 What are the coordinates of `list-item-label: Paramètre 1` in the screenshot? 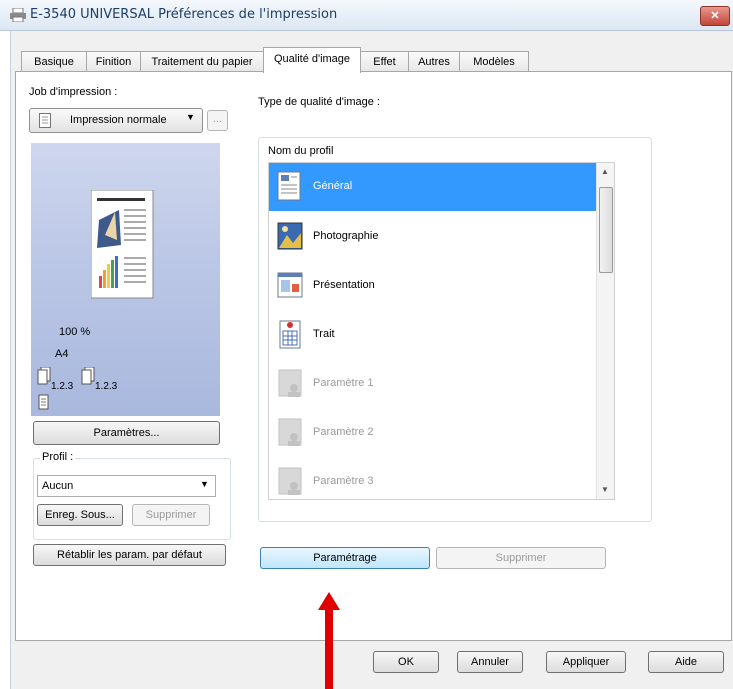 It's located at (343, 383).